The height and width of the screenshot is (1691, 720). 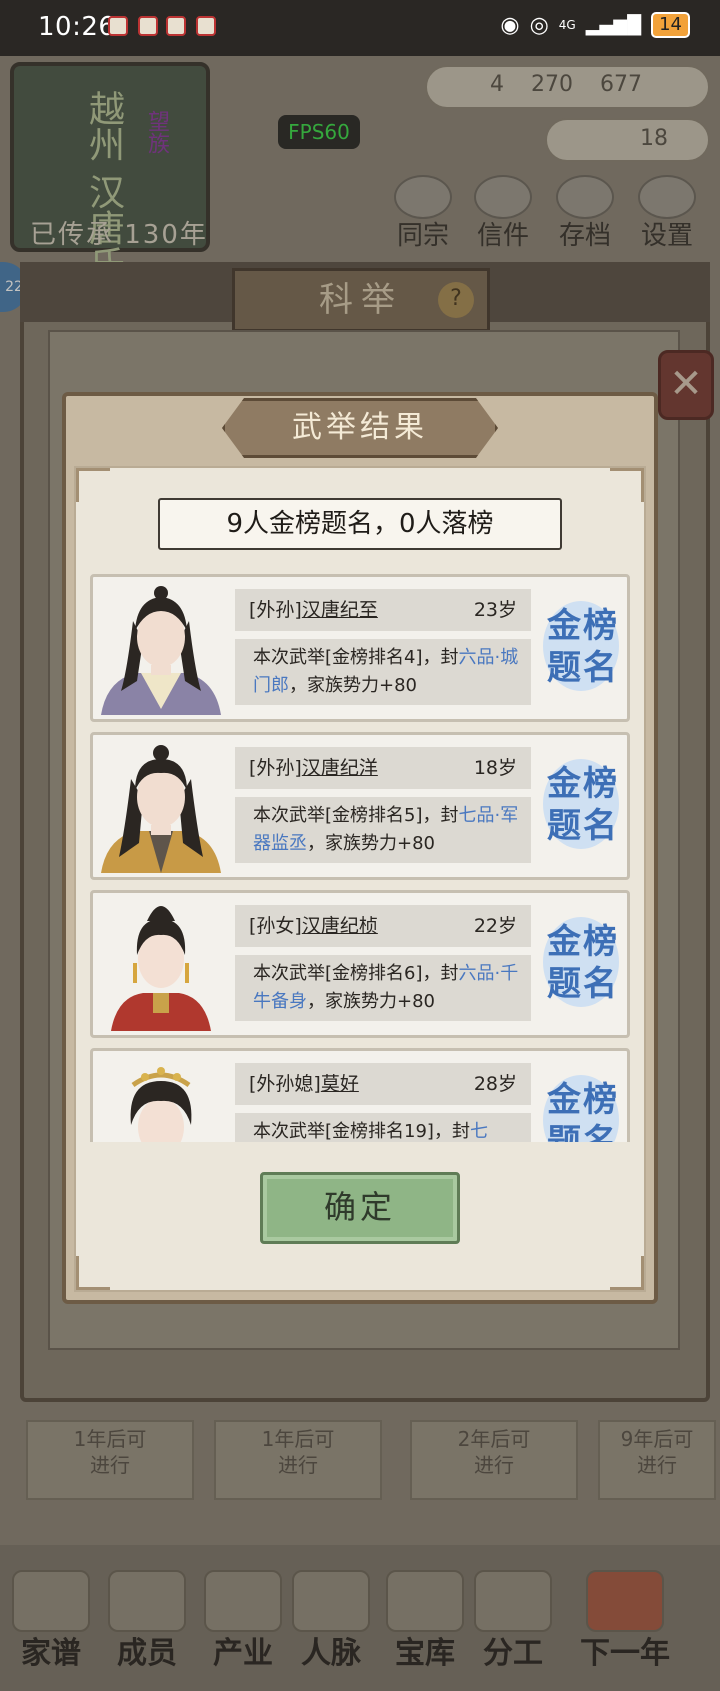 I want to click on member-name-link: 汉唐纪洋, so click(x=340, y=768).